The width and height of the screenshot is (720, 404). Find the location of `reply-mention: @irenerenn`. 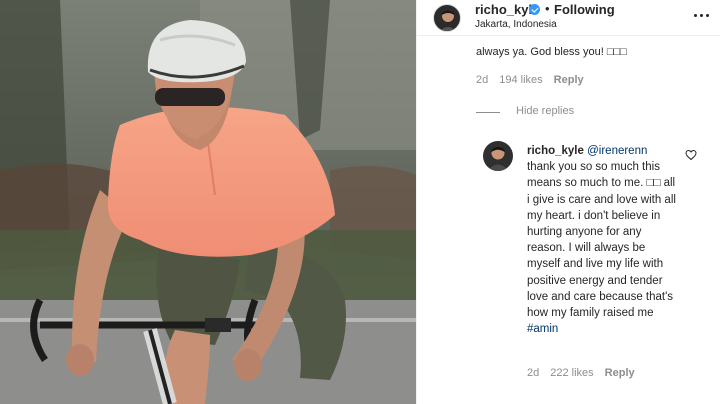

reply-mention: @irenerenn is located at coordinates (617, 151).